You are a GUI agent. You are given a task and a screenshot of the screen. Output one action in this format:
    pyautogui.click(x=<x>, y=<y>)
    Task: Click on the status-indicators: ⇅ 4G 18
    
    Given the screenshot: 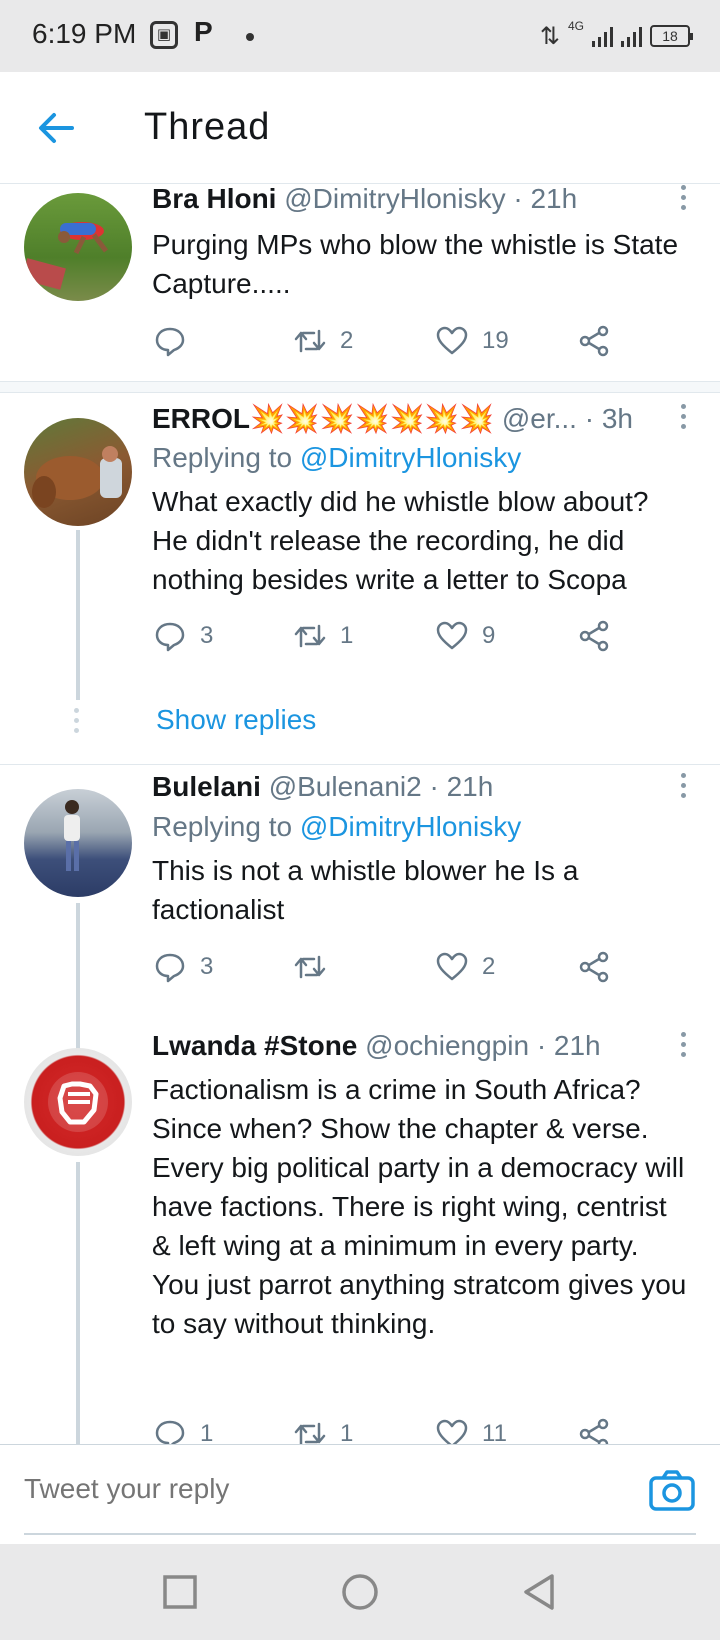 What is the action you would take?
    pyautogui.click(x=616, y=35)
    